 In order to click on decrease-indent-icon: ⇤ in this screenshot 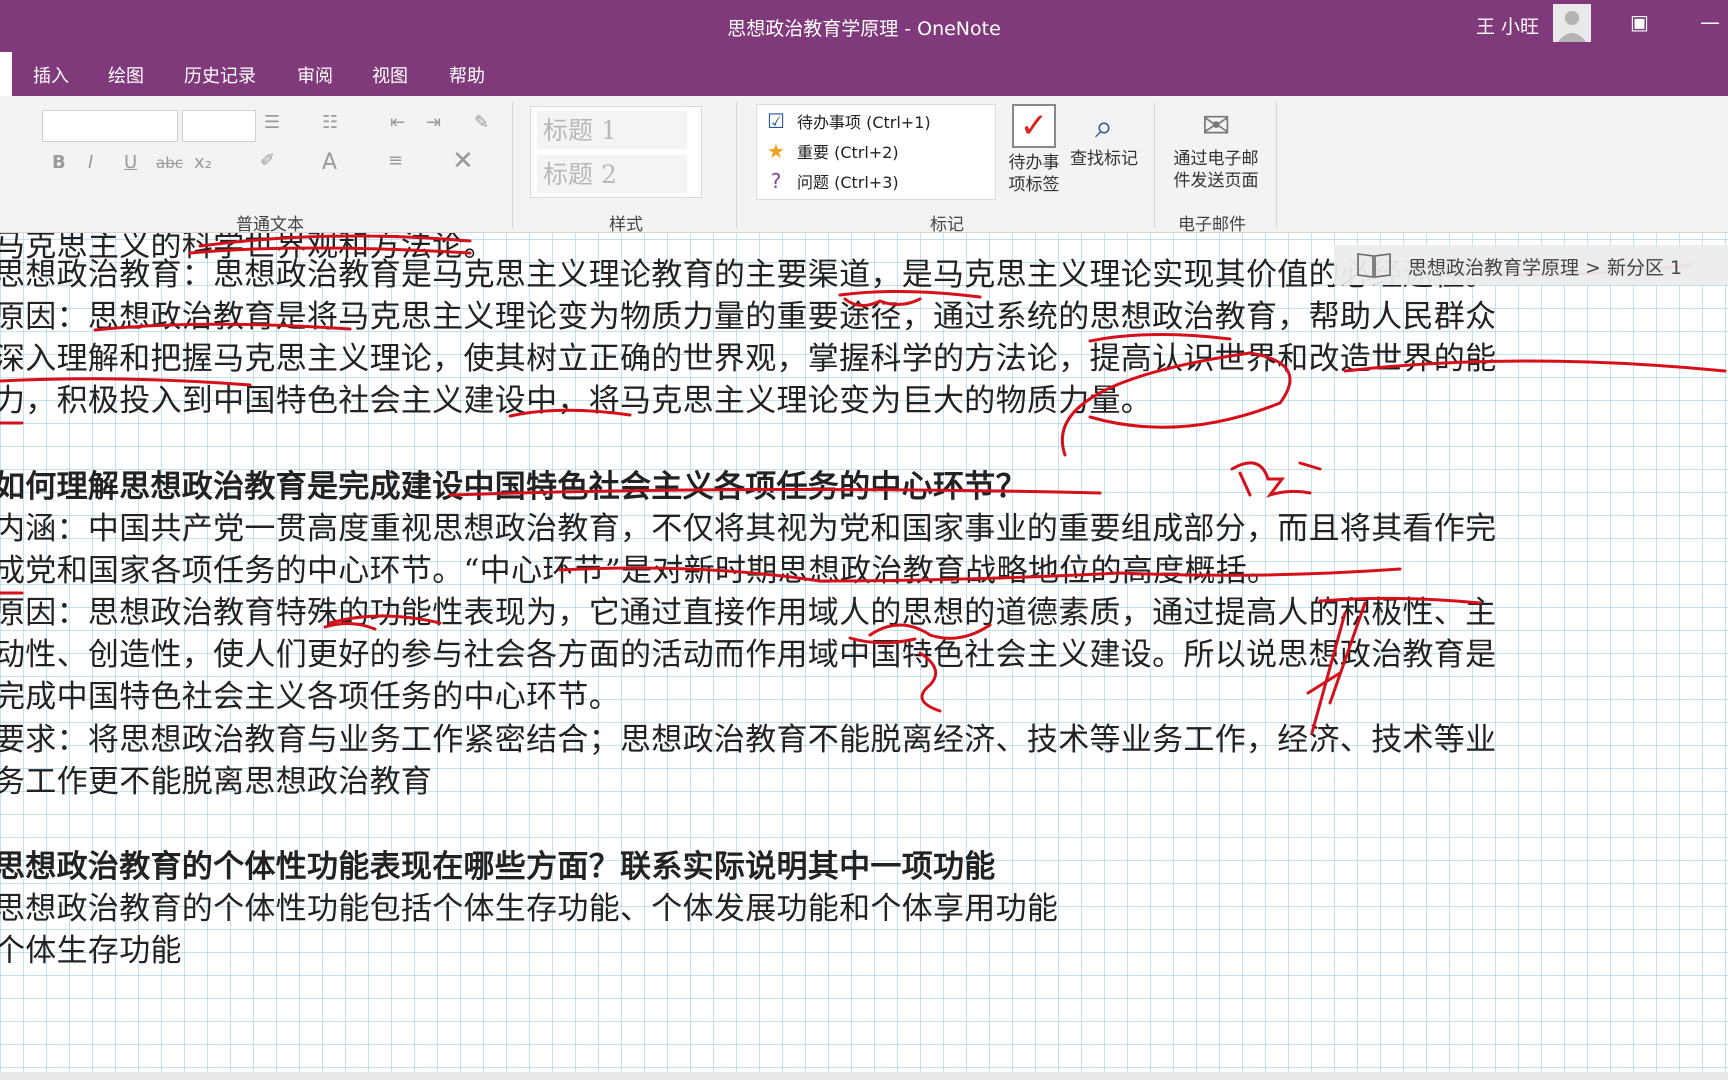, I will do `click(397, 122)`.